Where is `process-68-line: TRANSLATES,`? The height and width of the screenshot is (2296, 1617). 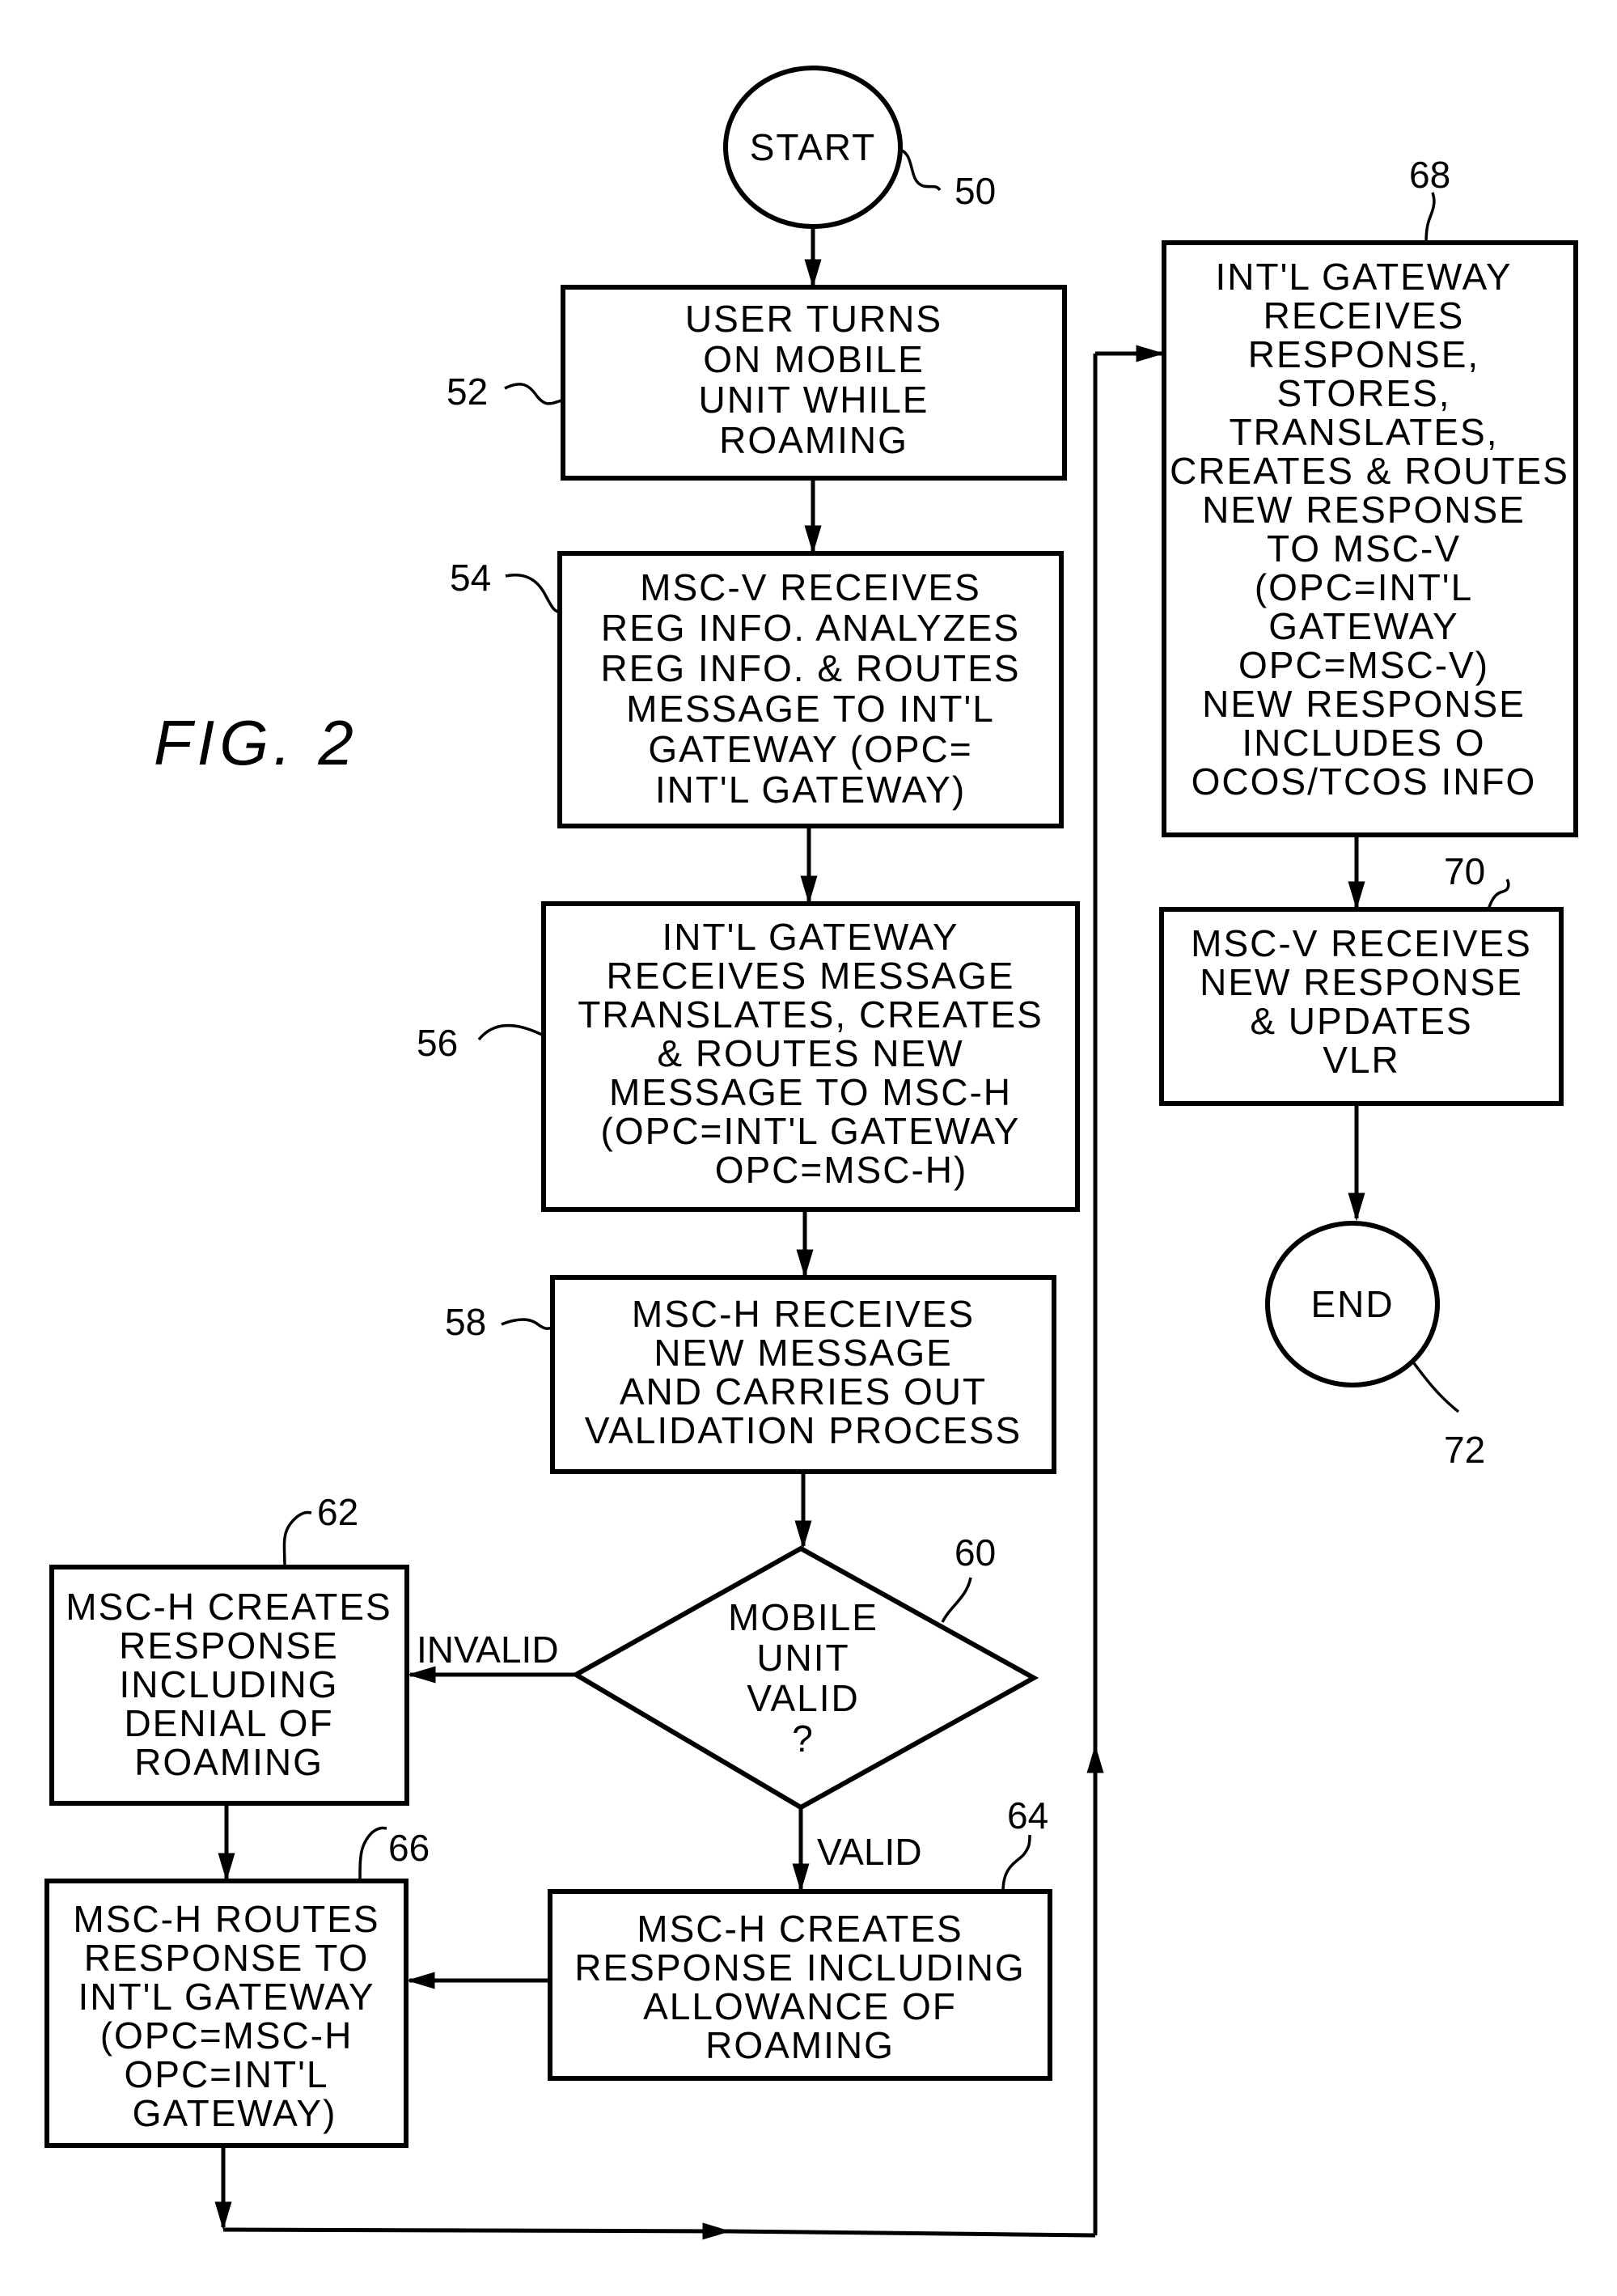
process-68-line: TRANSLATES, is located at coordinates (1364, 432).